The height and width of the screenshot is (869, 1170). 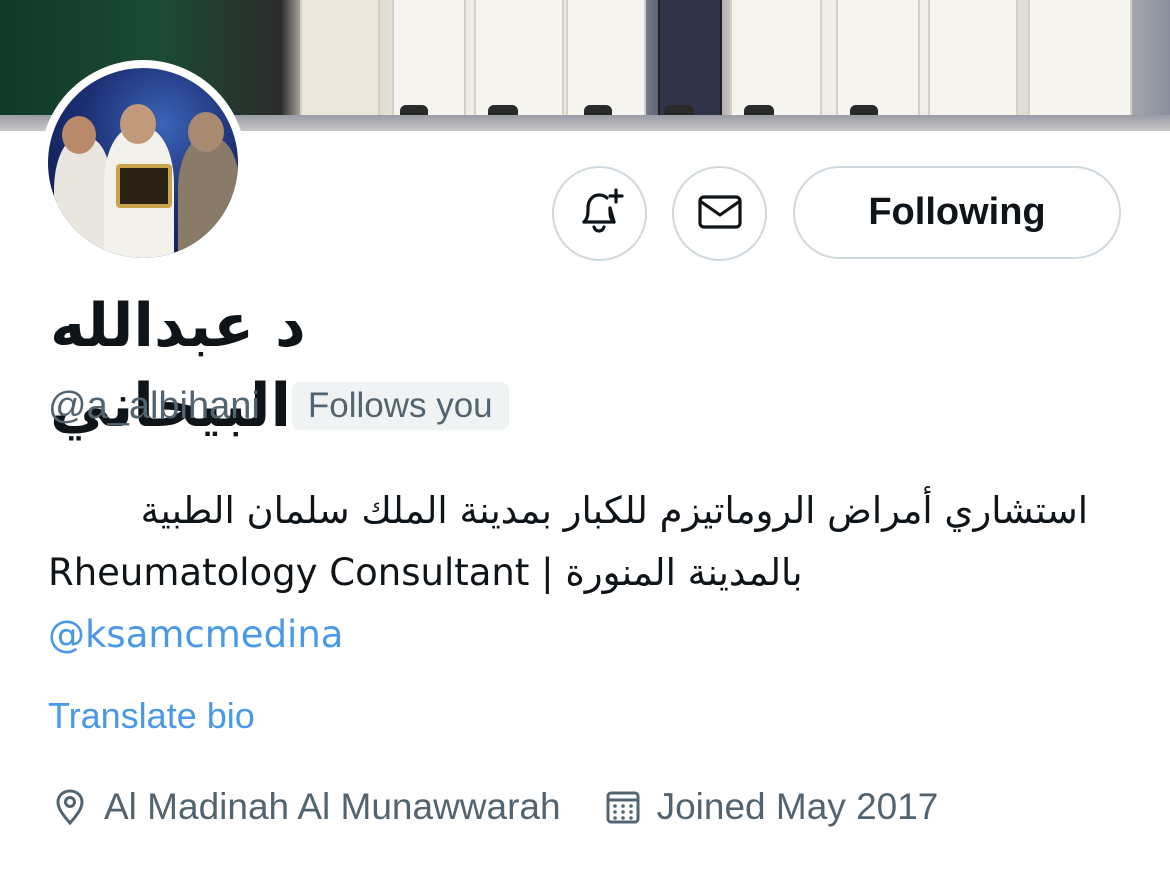 What do you see at coordinates (289, 572) in the screenshot?
I see `bio-line-2-english: Rheumatology Consultant` at bounding box center [289, 572].